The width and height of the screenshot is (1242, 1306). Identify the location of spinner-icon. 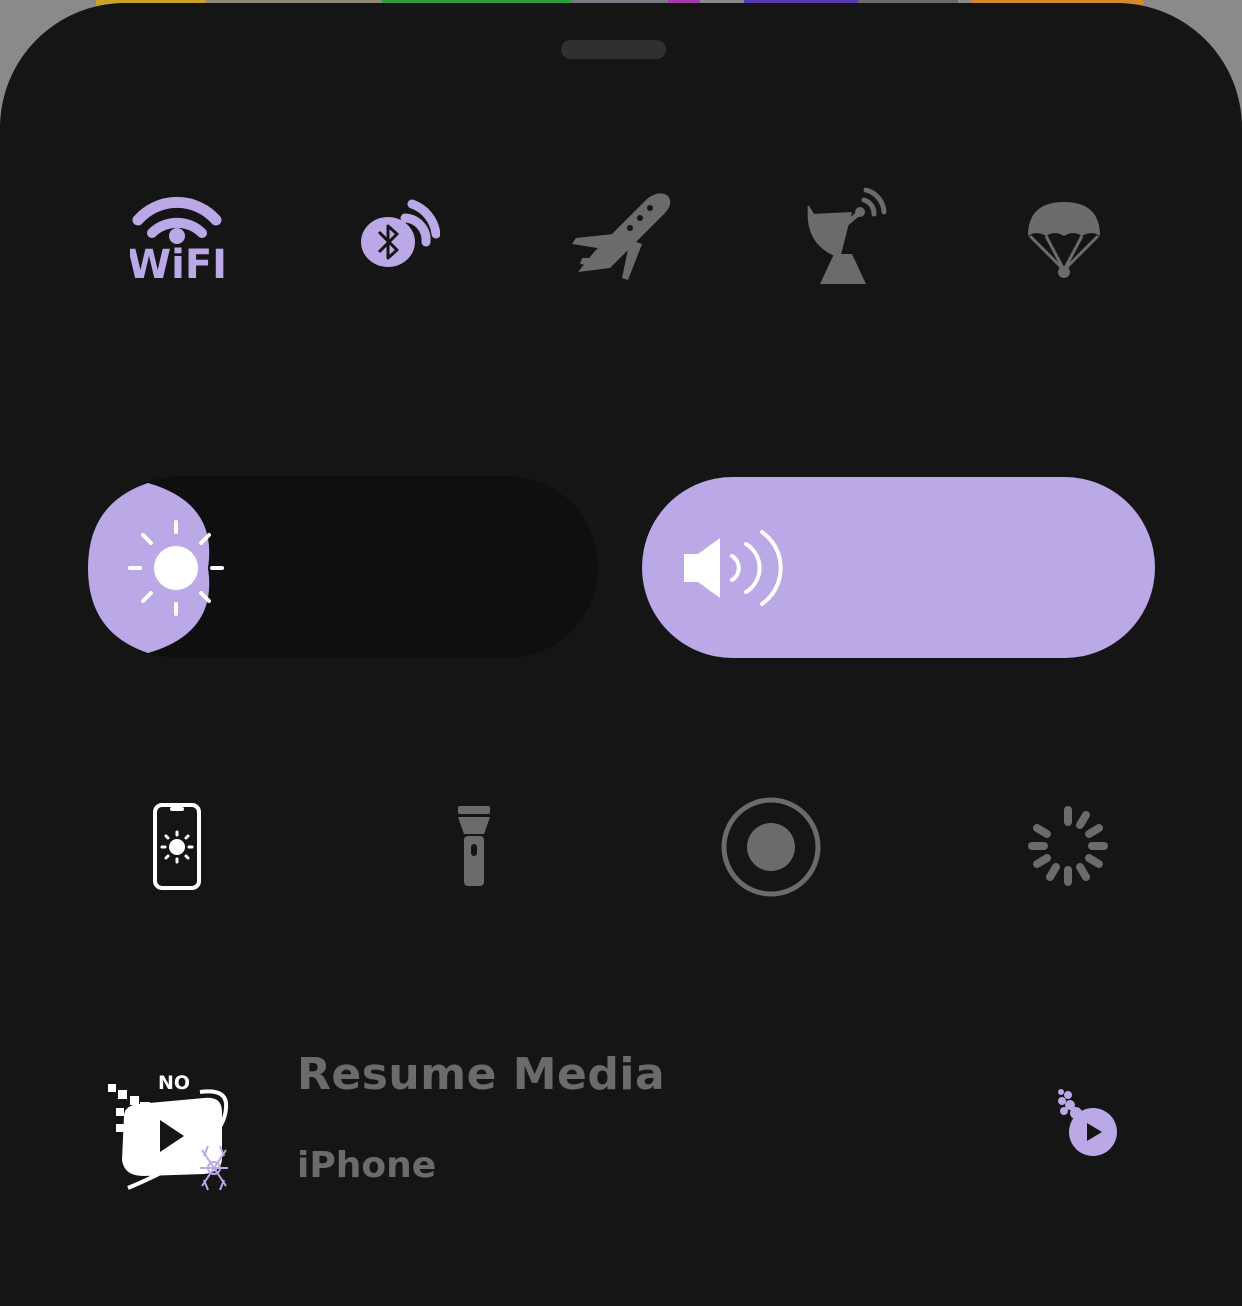
(1068, 846).